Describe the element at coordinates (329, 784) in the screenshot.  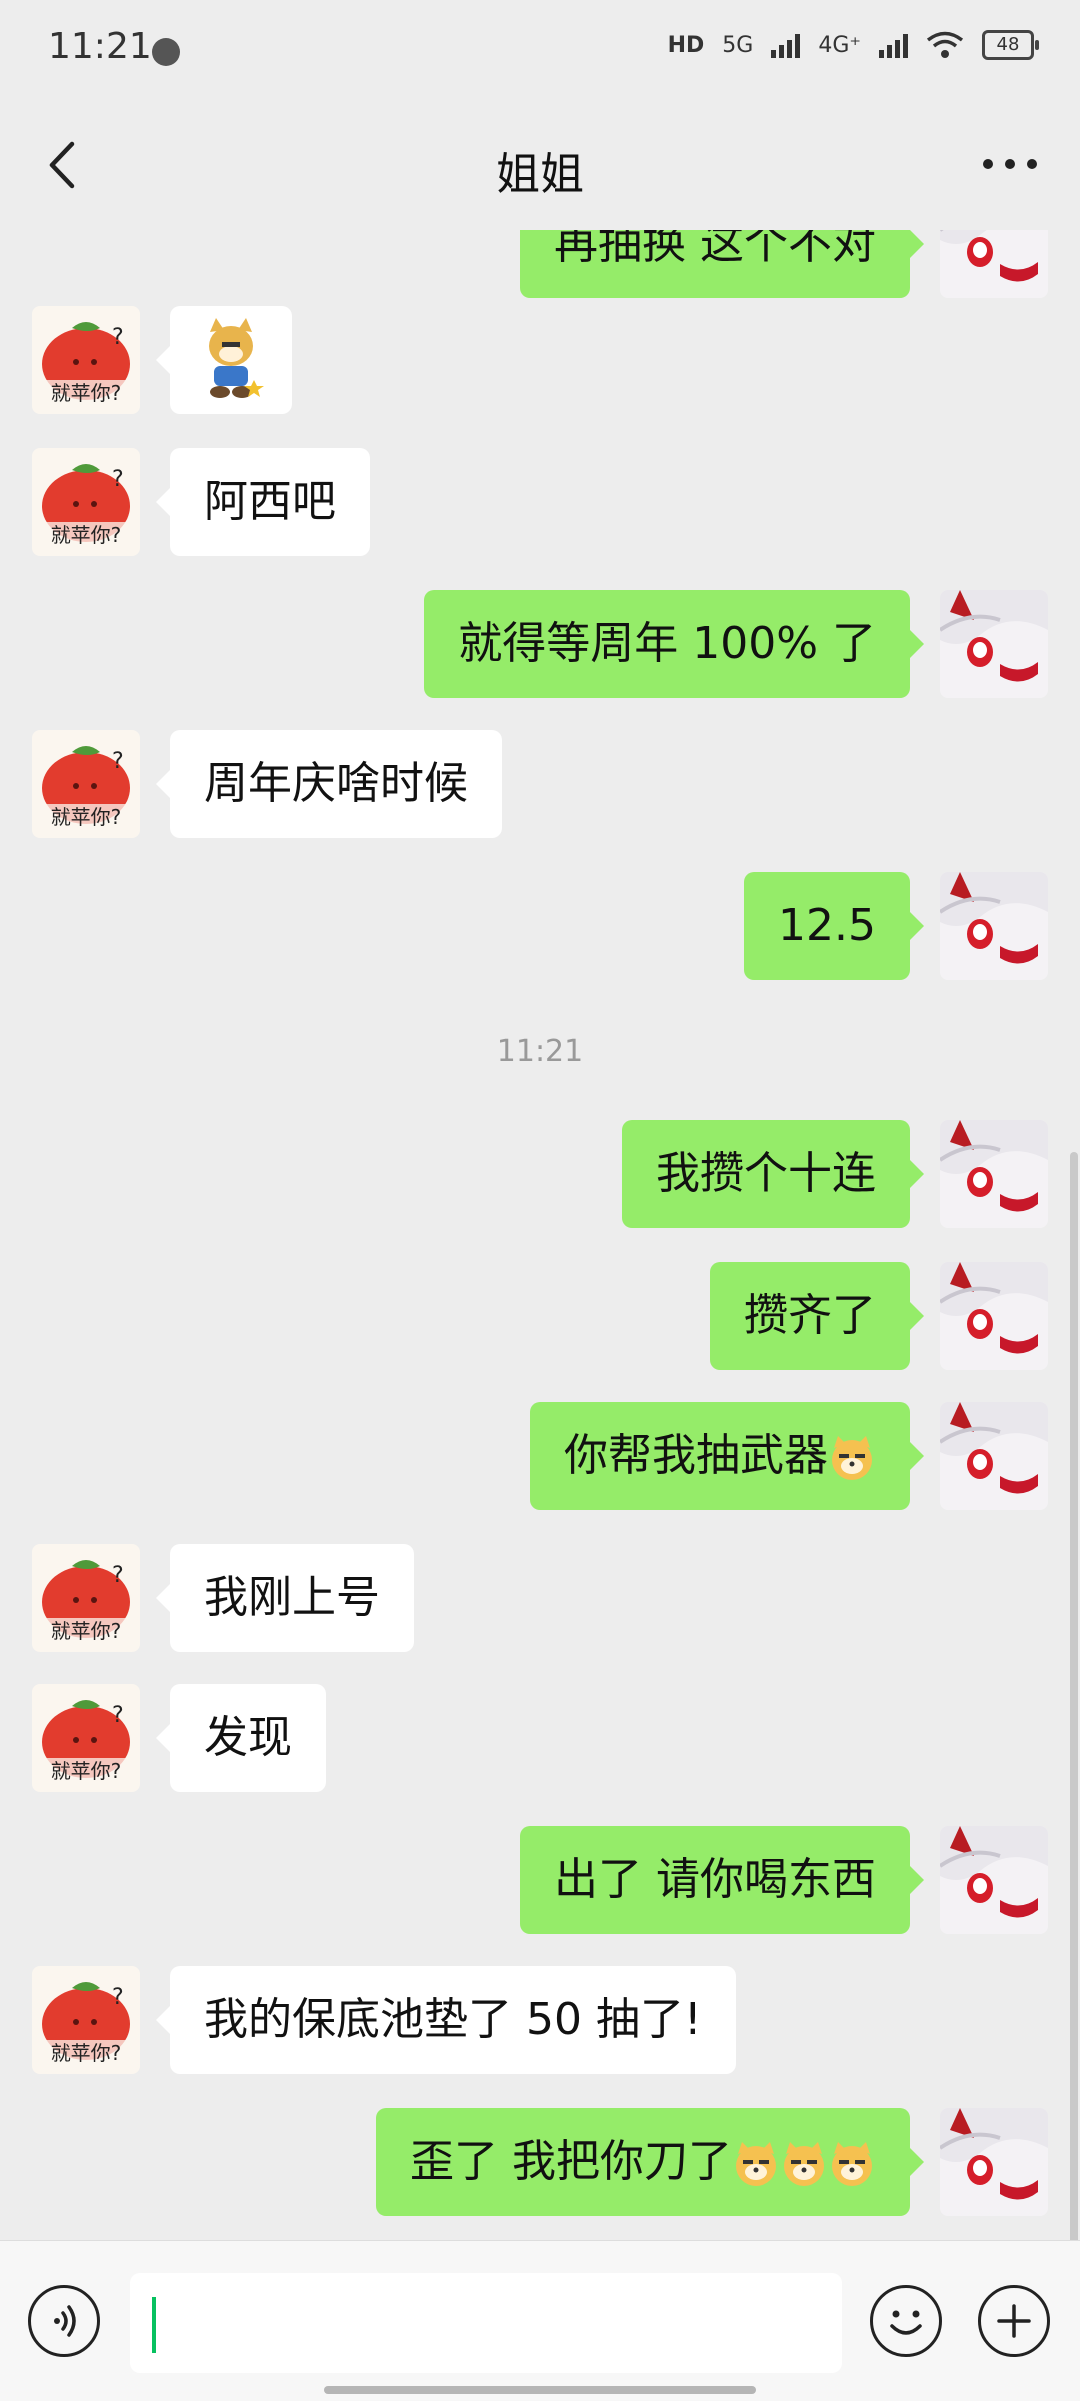
I see `message-bubble: 周年庆啥时候` at that location.